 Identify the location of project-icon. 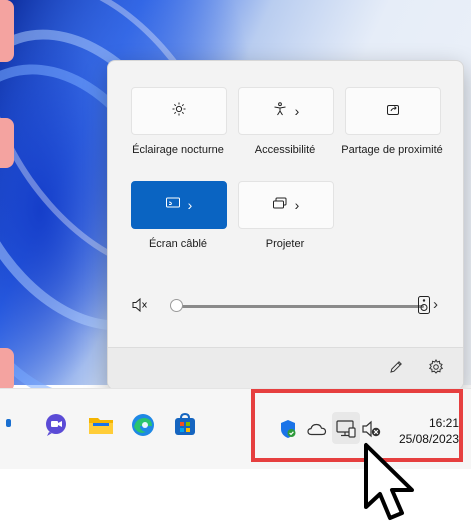
(279, 205).